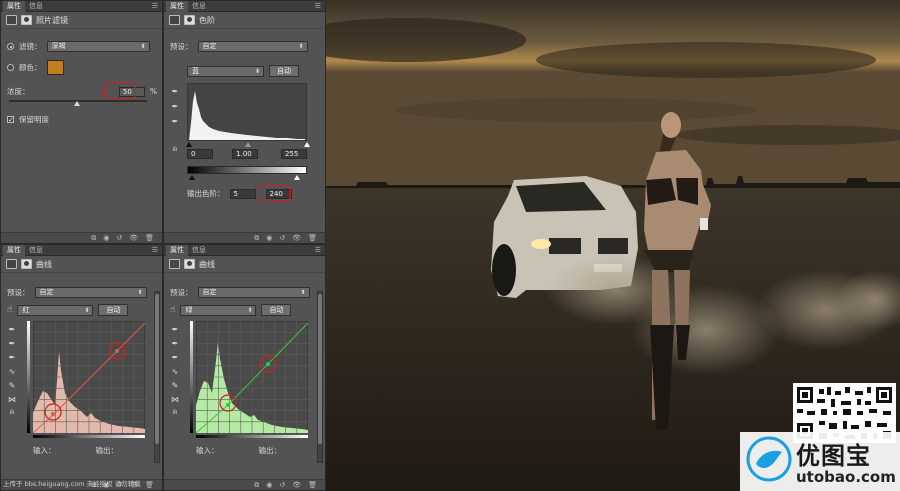  Describe the element at coordinates (248, 177) in the screenshot. I see `output-slider-track` at that location.